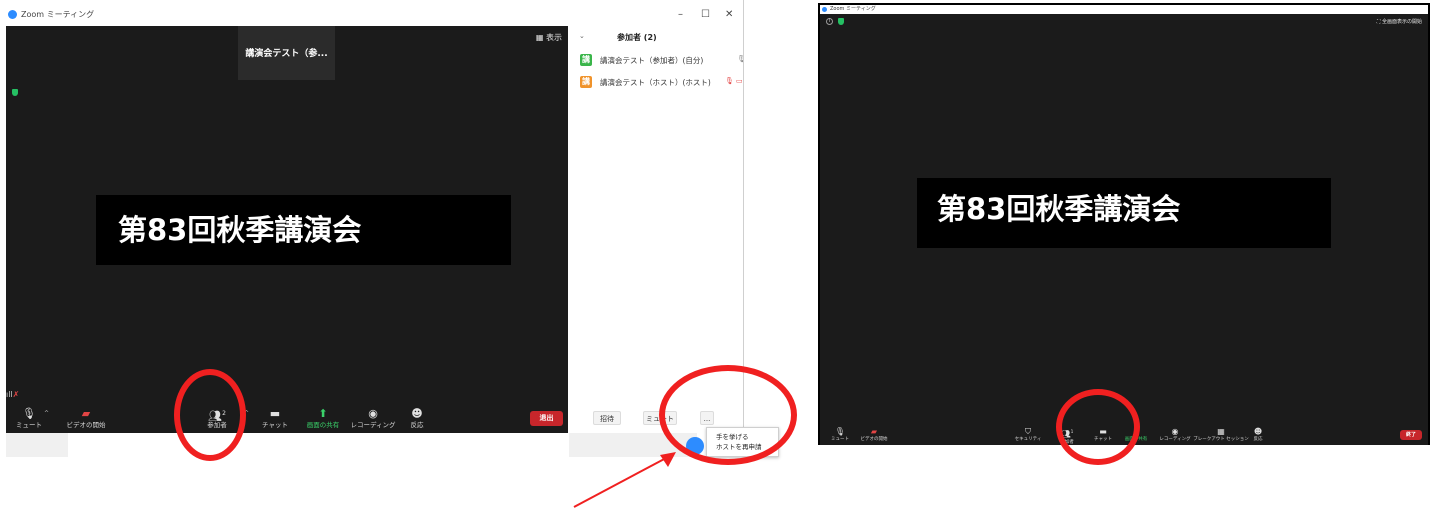 Image resolution: width=1434 pixels, height=508 pixels. What do you see at coordinates (1028, 431) in the screenshot?
I see `security-shield-icon: ⛉` at bounding box center [1028, 431].